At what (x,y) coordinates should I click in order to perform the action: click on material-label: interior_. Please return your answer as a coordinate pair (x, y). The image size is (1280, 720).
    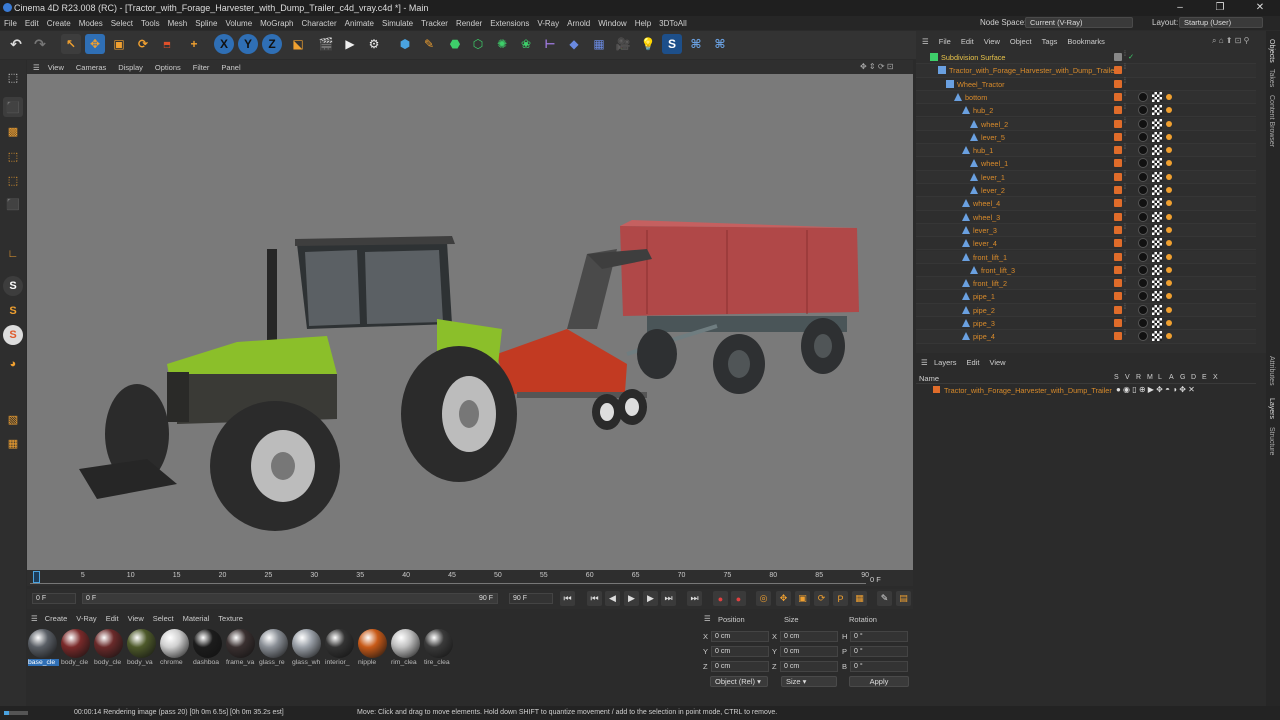
    Looking at the image, I should click on (340, 662).